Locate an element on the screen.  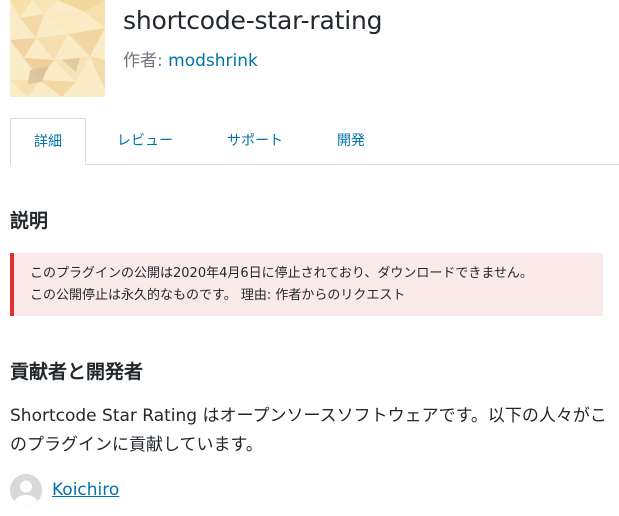
plugin-tabs: 詳細 レビュー サポート 開発 is located at coordinates (314, 142).